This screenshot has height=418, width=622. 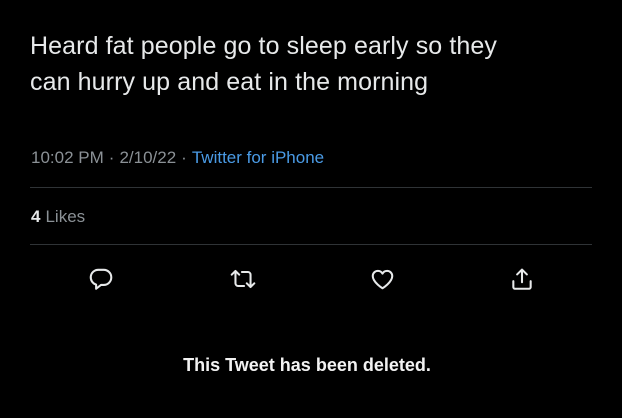 I want to click on like-icon, so click(x=382, y=279).